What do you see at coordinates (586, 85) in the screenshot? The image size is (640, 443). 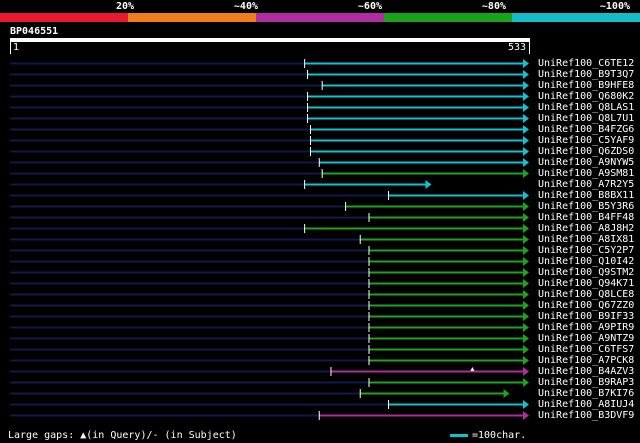 I see `hit-name: UniRef100_B9HFE8` at bounding box center [586, 85].